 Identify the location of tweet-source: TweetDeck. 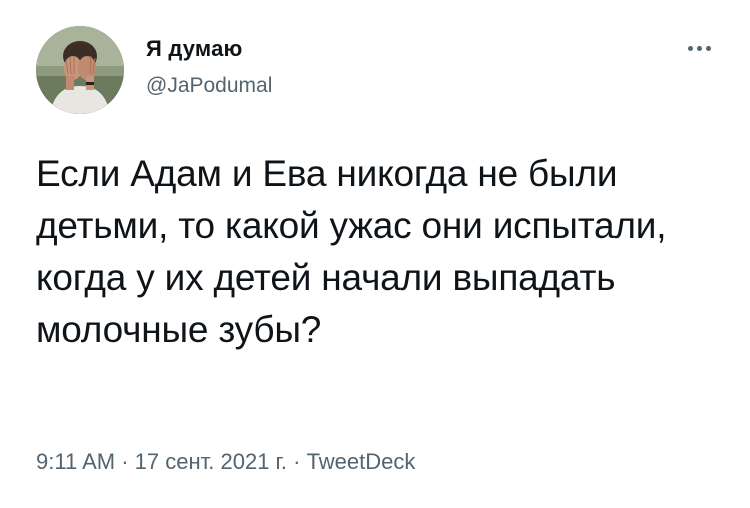
(361, 461).